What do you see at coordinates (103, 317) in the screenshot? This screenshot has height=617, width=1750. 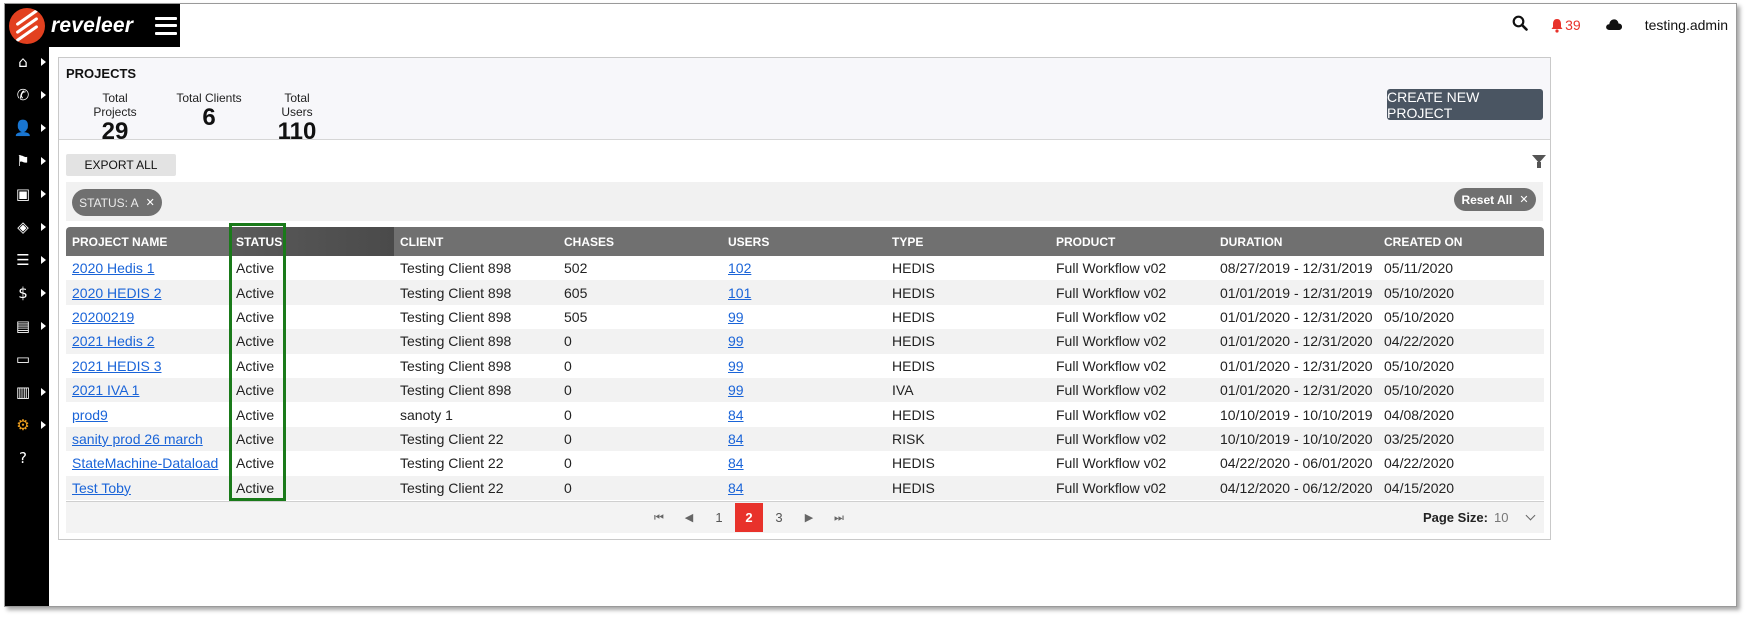 I see `project-link: 20200219` at bounding box center [103, 317].